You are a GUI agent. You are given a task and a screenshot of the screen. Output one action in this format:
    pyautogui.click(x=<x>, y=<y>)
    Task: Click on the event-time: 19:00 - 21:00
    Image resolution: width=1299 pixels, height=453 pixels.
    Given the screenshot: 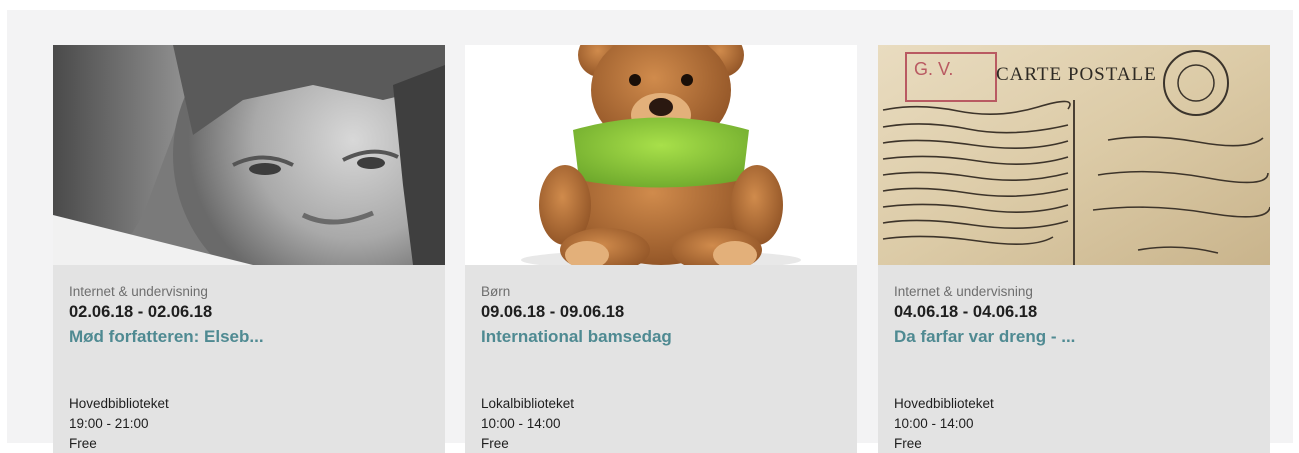 What is the action you would take?
    pyautogui.click(x=109, y=423)
    